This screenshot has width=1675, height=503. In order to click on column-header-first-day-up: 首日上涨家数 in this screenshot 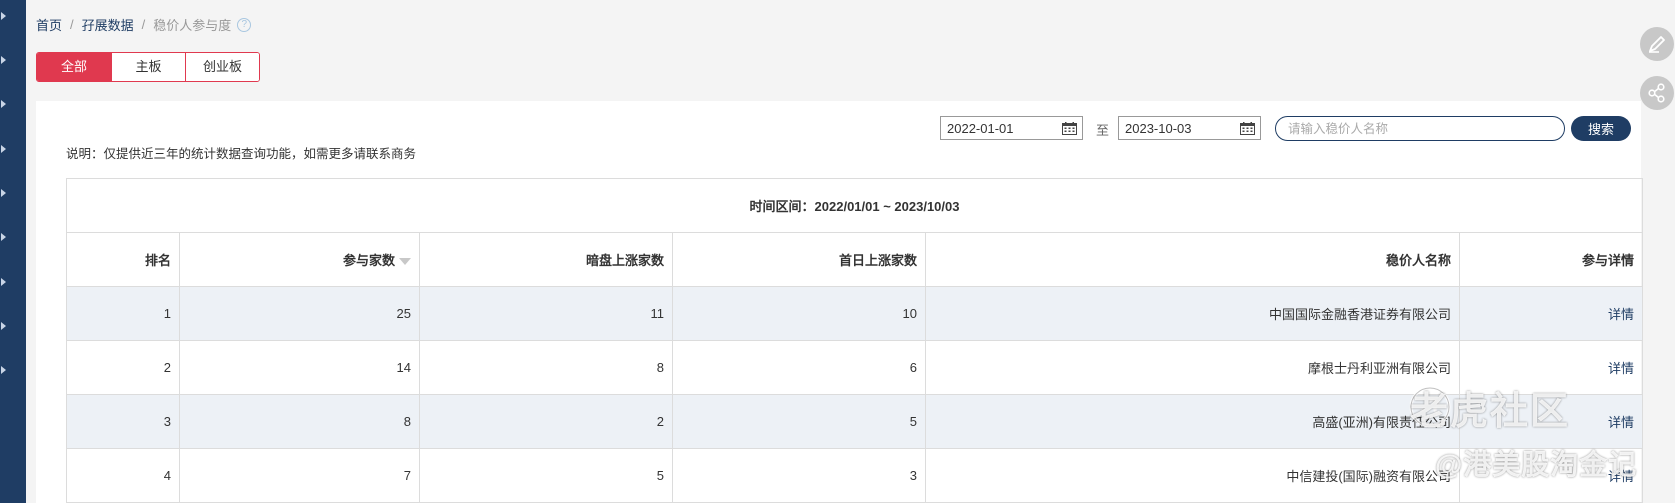, I will do `click(799, 259)`.